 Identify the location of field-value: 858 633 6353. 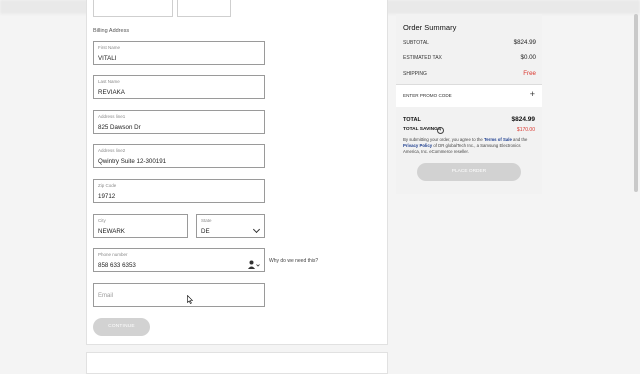
(117, 265).